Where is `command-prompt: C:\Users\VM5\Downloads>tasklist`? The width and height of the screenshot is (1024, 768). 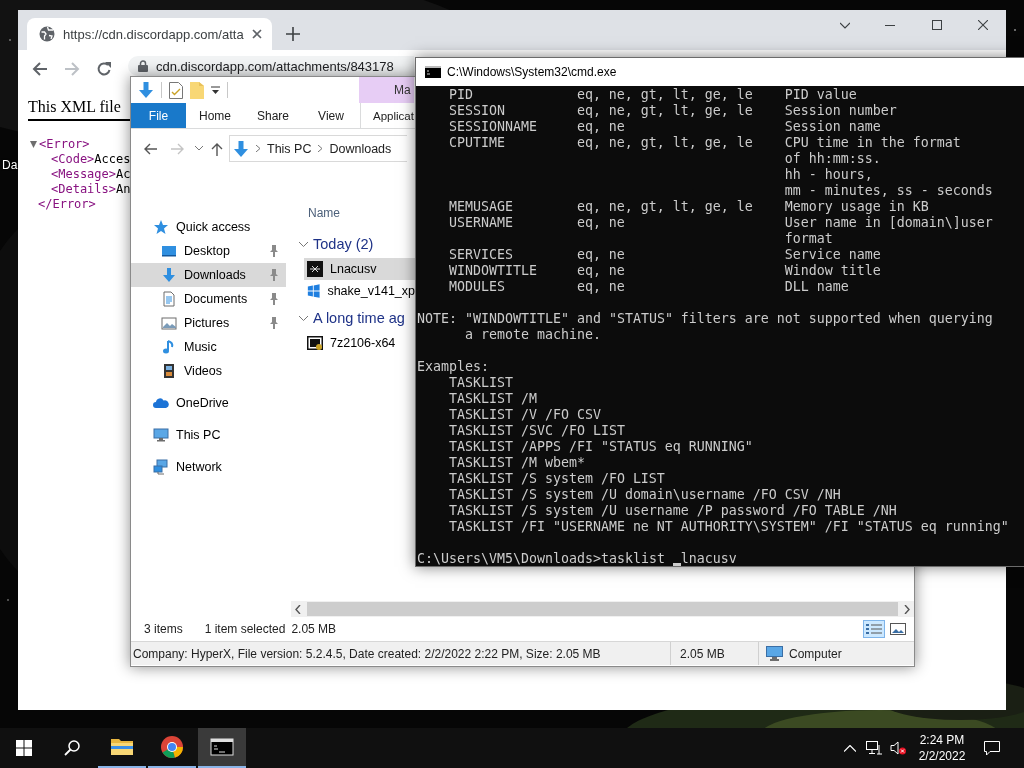
command-prompt: C:\Users\VM5\Downloads>tasklist is located at coordinates (541, 559).